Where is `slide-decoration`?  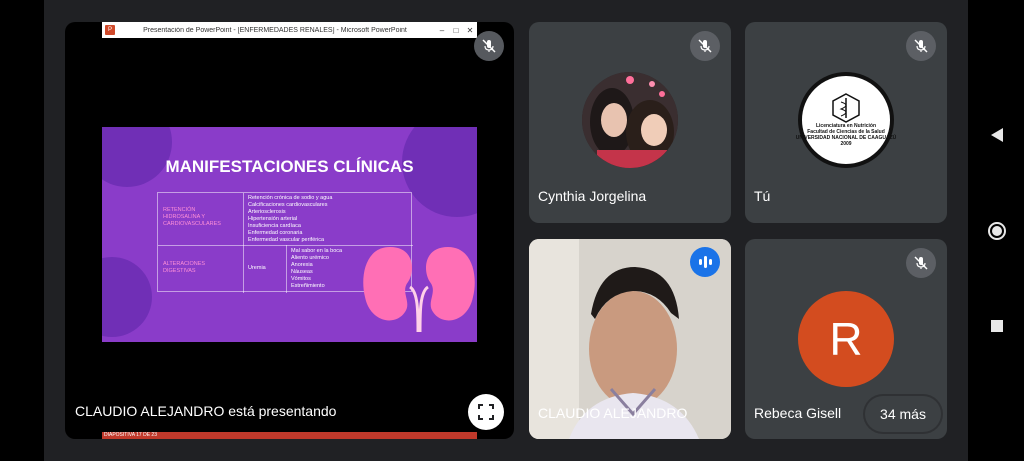 slide-decoration is located at coordinates (127, 297).